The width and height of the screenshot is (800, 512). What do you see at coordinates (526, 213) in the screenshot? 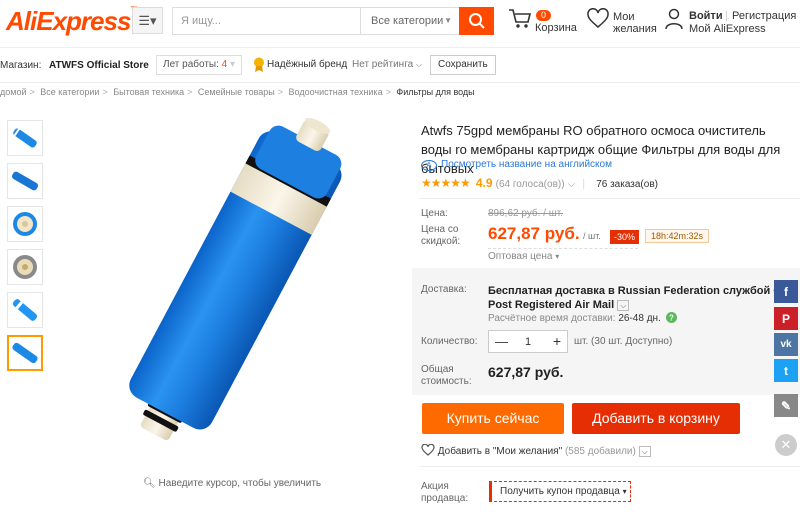
I see `old-price: 896,62 руб. / шт.` at bounding box center [526, 213].